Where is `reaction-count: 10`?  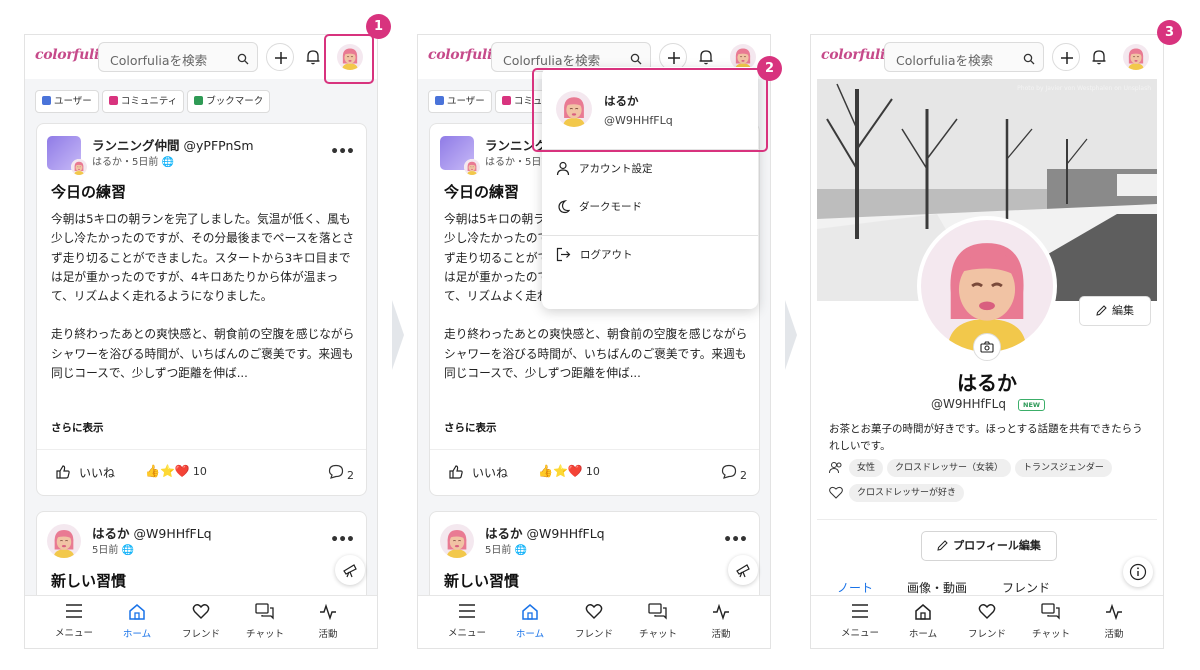
reaction-count: 10 is located at coordinates (592, 471).